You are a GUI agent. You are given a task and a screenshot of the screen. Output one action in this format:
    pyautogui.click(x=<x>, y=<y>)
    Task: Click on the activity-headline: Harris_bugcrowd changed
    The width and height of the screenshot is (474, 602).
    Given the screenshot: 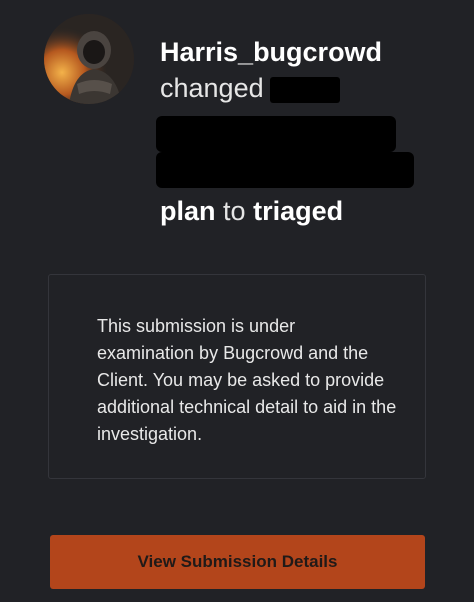 What is the action you would take?
    pyautogui.click(x=310, y=70)
    